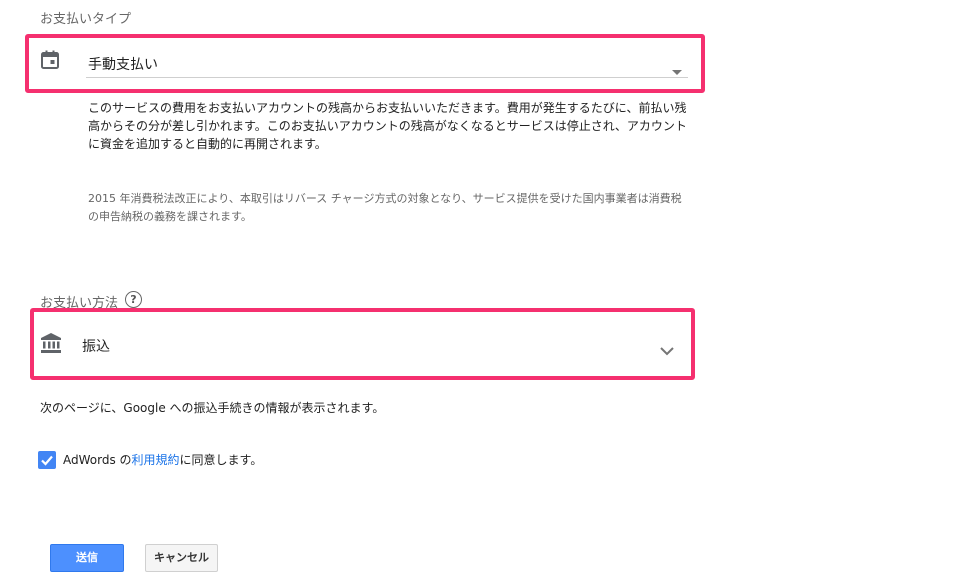 The width and height of the screenshot is (956, 586). I want to click on terms-prefix: AdWords の, so click(97, 460).